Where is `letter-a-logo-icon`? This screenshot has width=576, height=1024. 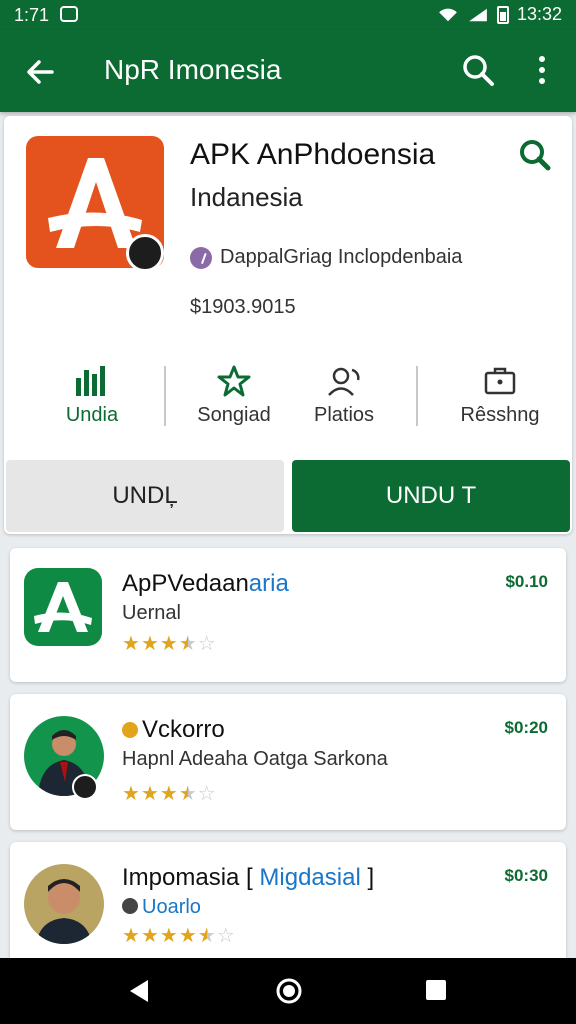 letter-a-logo-icon is located at coordinates (63, 607).